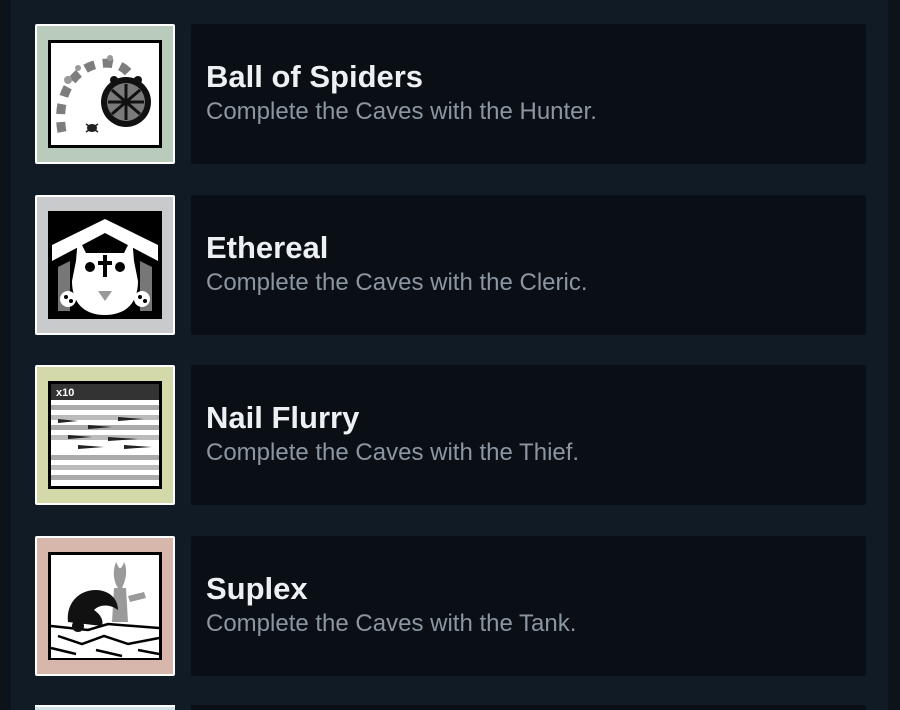 Image resolution: width=900 pixels, height=710 pixels. Describe the element at coordinates (267, 247) in the screenshot. I see `achievement-title: Ethereal` at that location.